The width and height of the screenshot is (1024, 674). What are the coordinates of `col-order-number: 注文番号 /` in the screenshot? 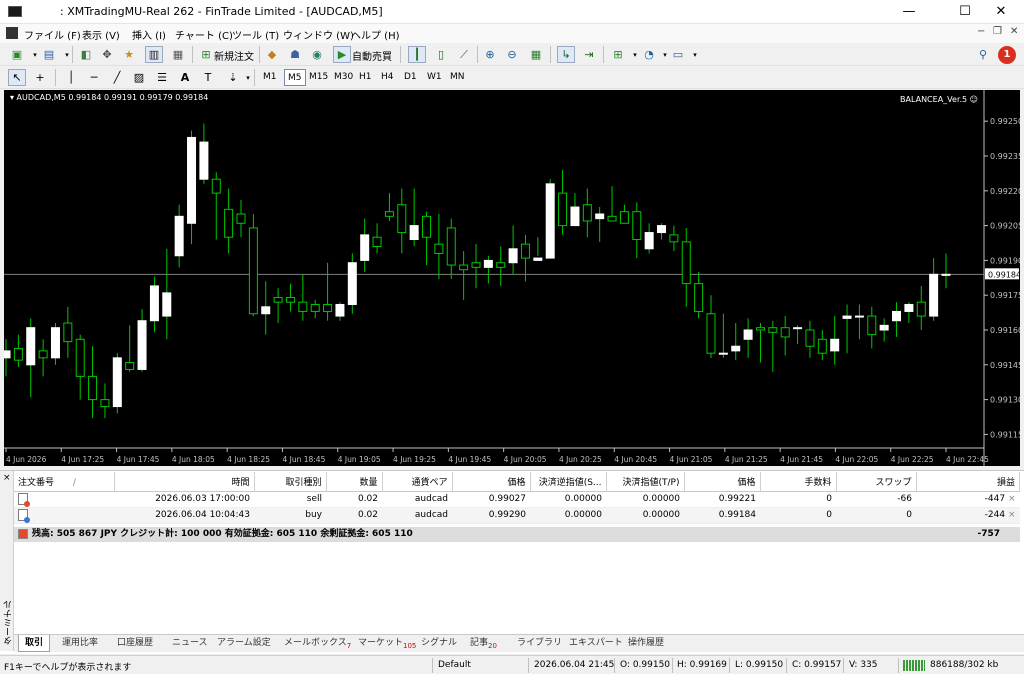 It's located at (64, 482).